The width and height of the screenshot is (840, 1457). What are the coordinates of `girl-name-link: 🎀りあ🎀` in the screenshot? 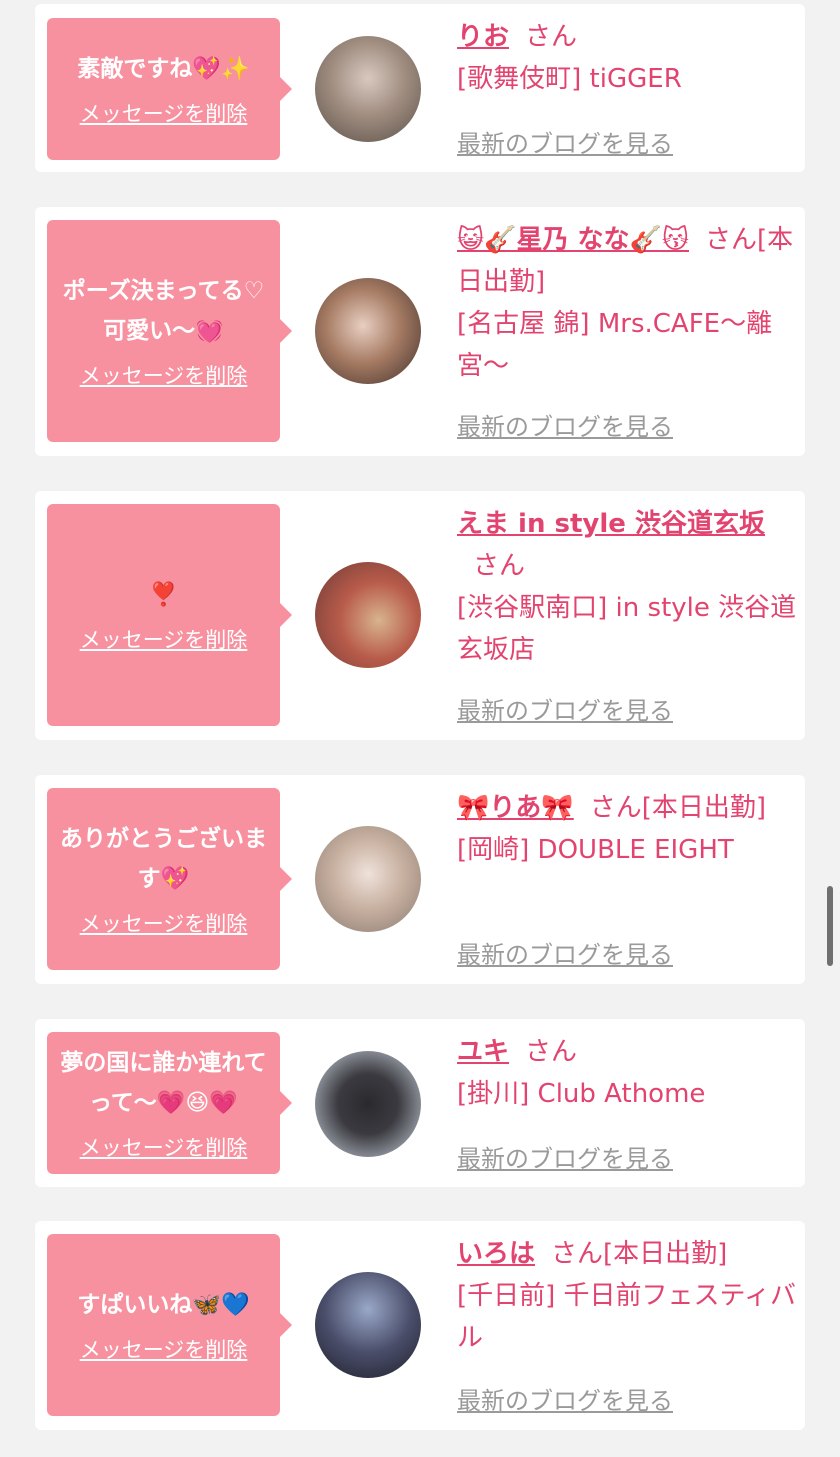 It's located at (515, 808).